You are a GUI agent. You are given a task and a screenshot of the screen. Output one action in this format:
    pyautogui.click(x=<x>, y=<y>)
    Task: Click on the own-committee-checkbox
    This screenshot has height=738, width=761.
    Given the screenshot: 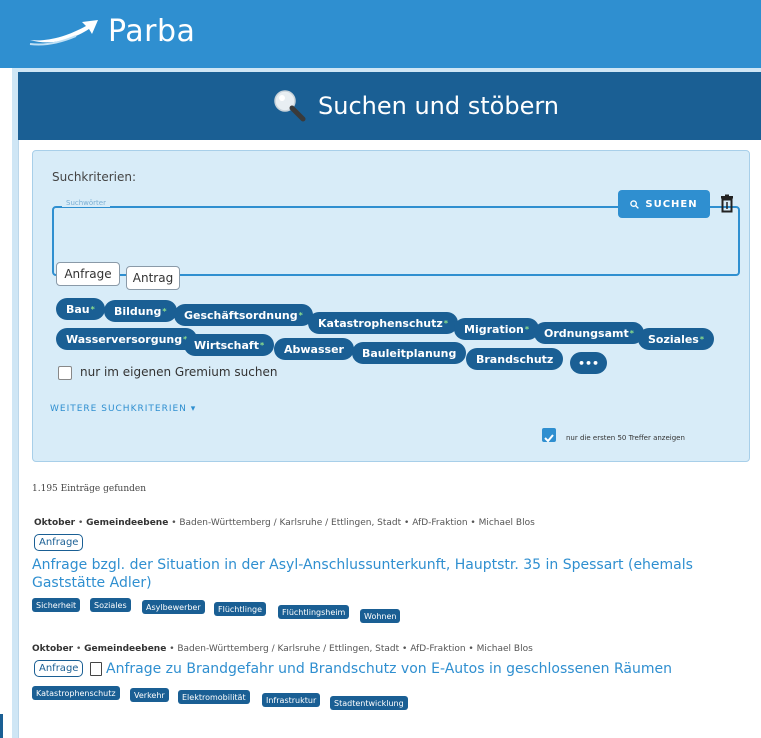 What is the action you would take?
    pyautogui.click(x=65, y=373)
    